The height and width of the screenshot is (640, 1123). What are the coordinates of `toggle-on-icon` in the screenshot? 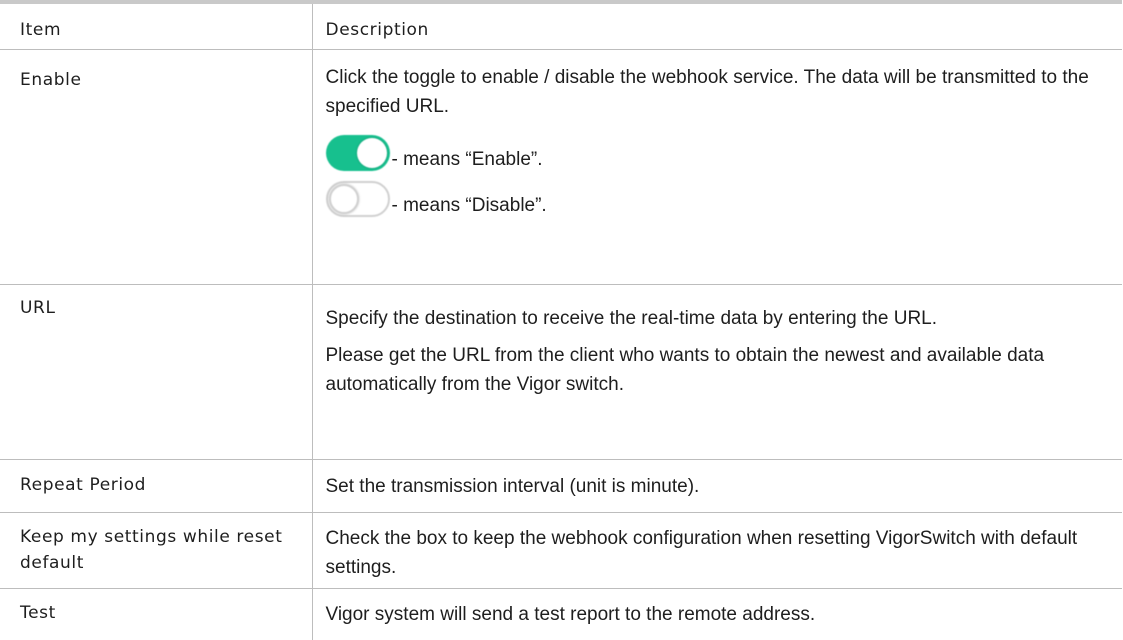 It's located at (358, 153).